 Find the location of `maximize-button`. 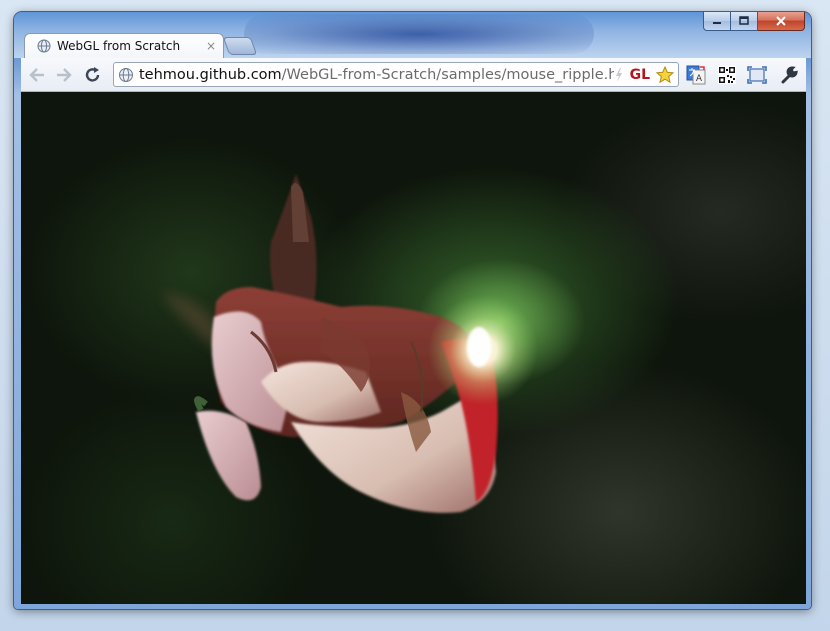

maximize-button is located at coordinates (744, 21).